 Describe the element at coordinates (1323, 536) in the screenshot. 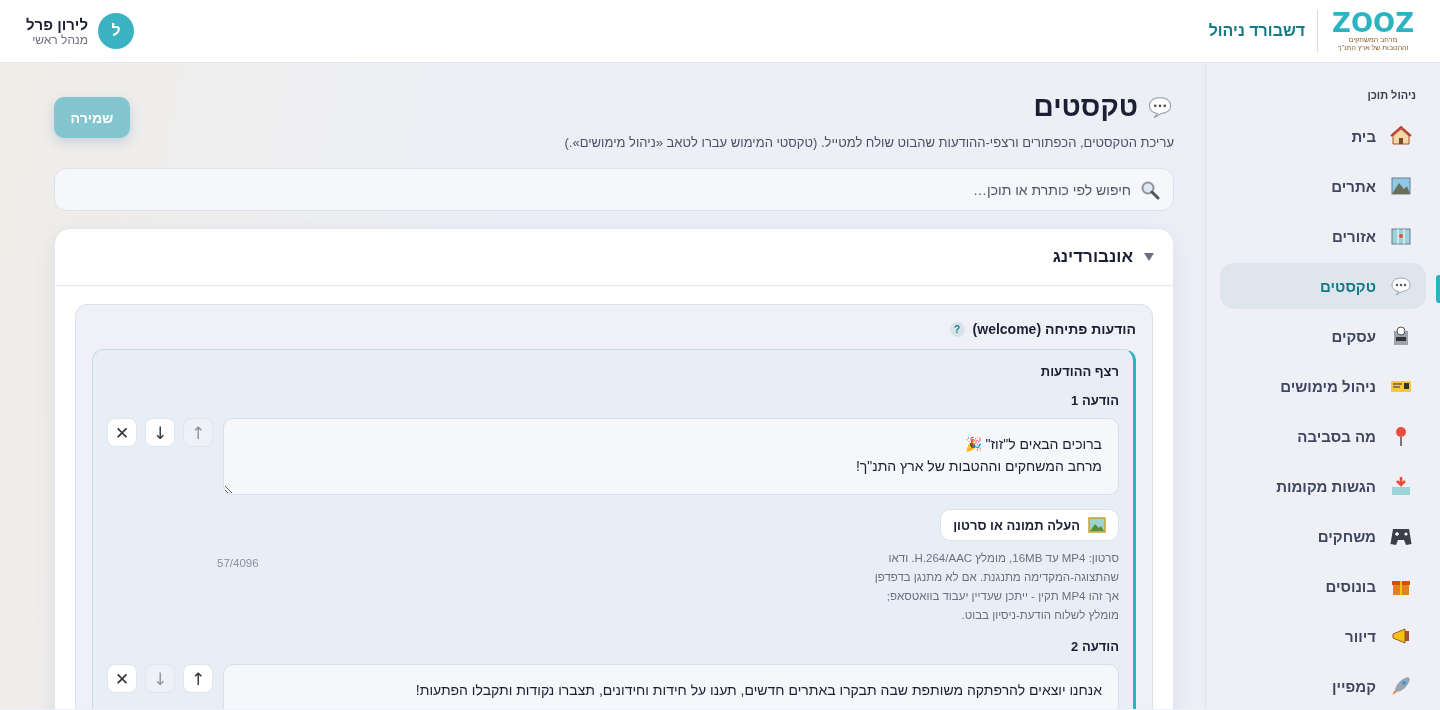

I see `nav-item: משחקים` at that location.